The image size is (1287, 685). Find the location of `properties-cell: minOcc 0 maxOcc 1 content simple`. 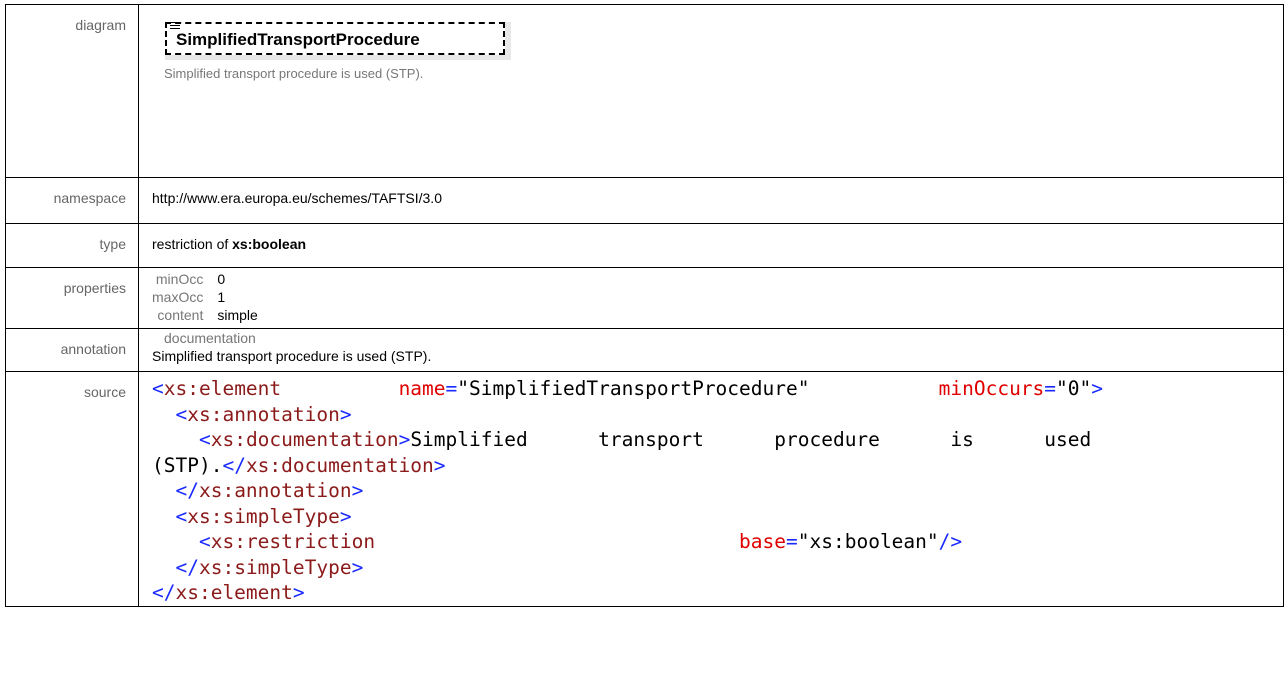

properties-cell: minOcc 0 maxOcc 1 content simple is located at coordinates (711, 298).